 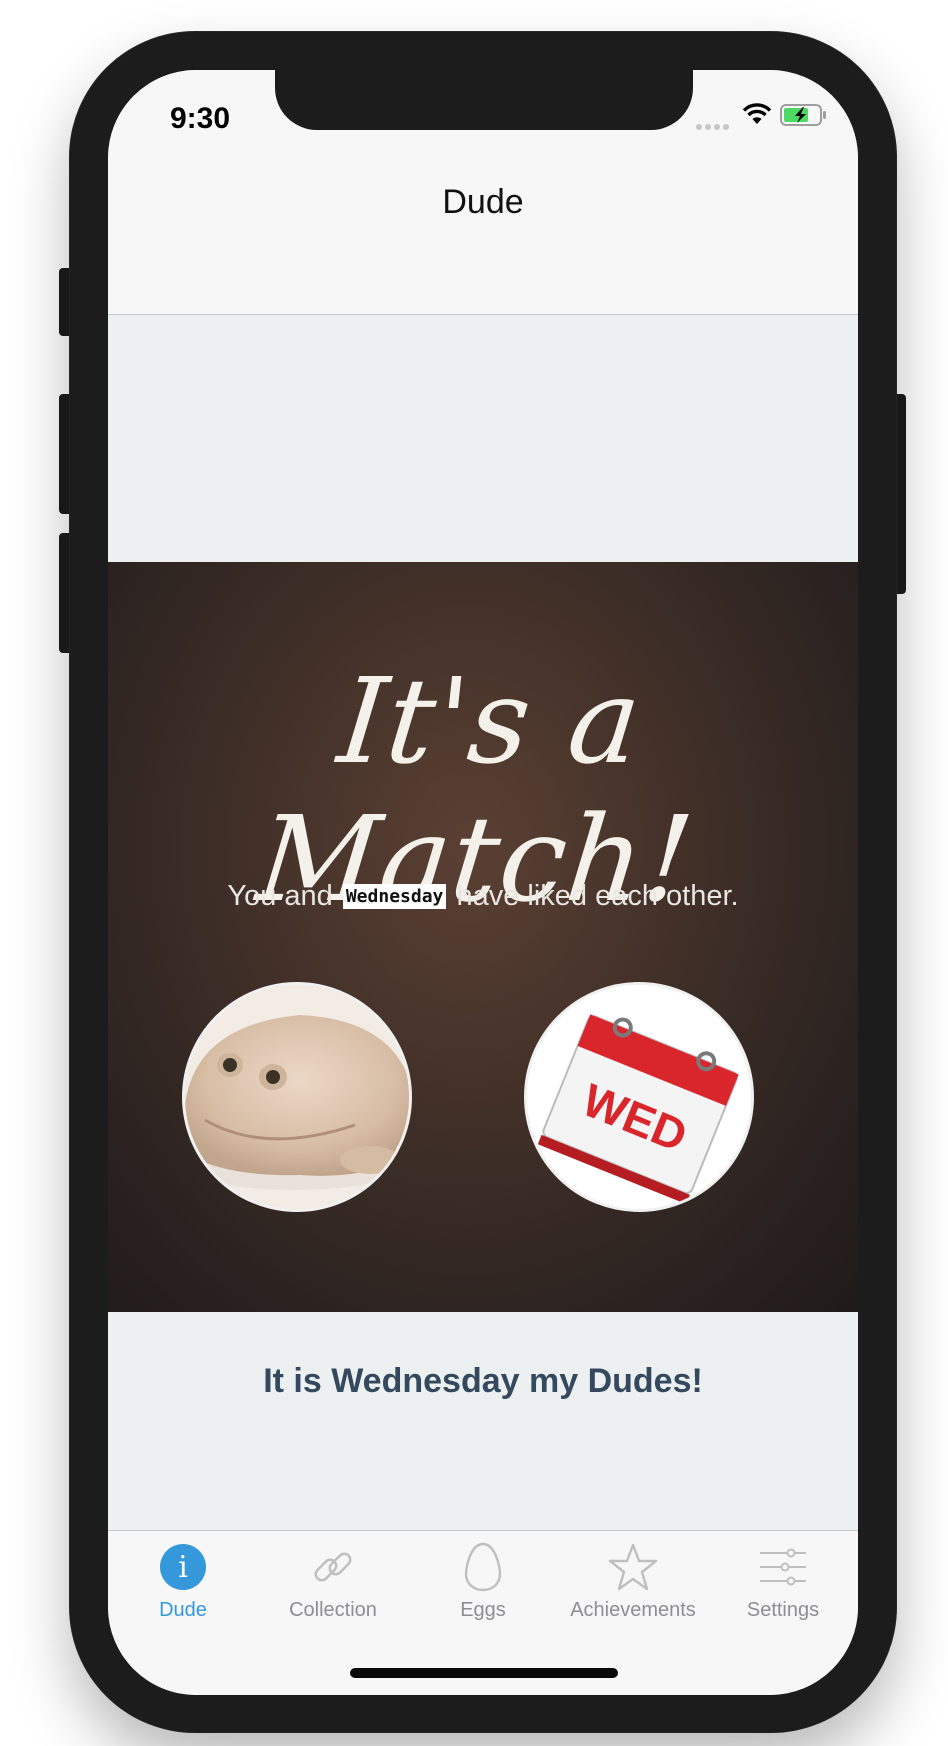 I want to click on tab-label: Settings, so click(x=783, y=1610).